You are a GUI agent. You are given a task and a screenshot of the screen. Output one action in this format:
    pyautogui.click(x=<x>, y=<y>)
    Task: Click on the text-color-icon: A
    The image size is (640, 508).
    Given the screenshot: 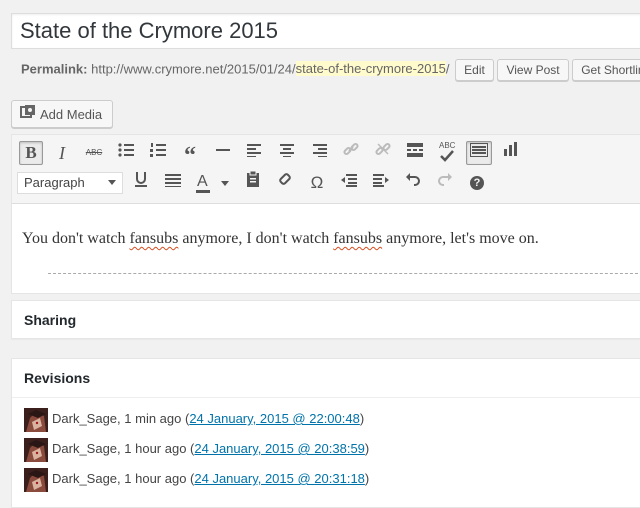 What is the action you would take?
    pyautogui.click(x=213, y=183)
    